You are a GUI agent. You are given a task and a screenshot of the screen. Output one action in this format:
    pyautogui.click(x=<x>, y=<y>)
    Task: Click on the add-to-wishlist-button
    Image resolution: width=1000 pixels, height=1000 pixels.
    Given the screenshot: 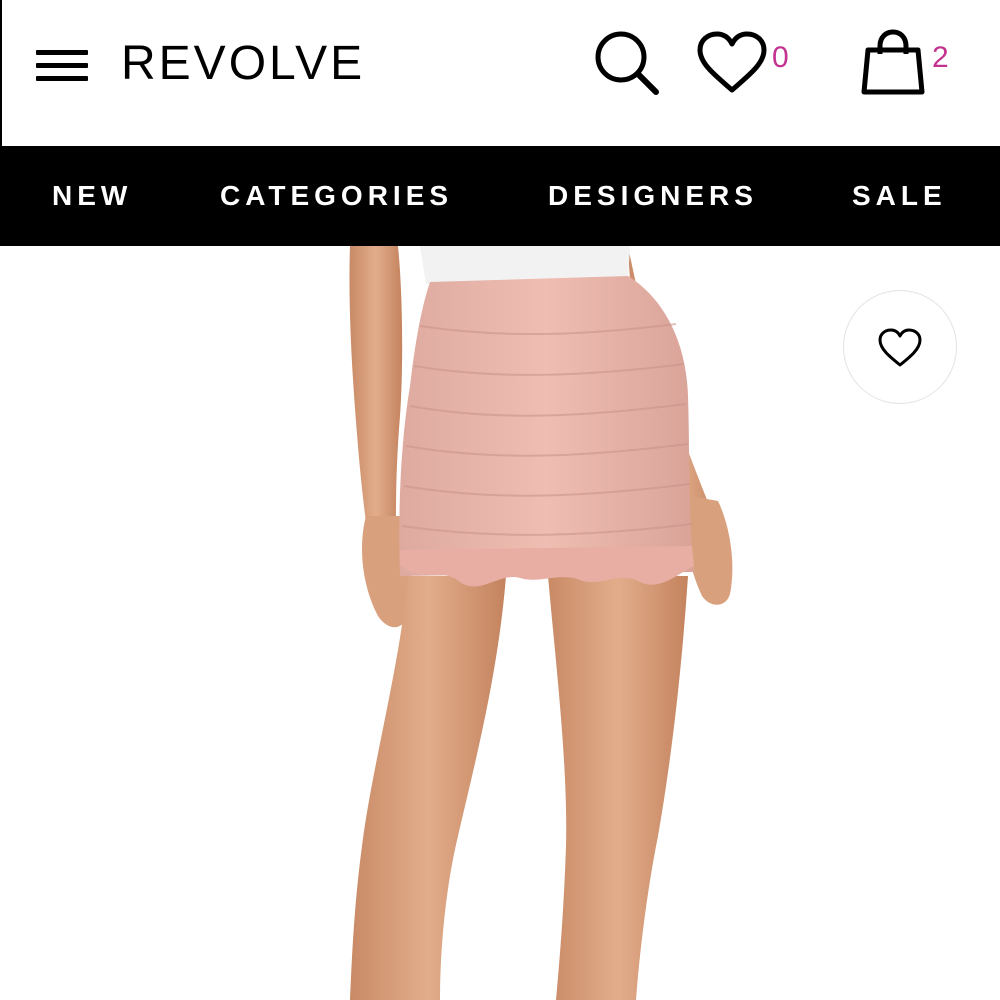 What is the action you would take?
    pyautogui.click(x=900, y=347)
    